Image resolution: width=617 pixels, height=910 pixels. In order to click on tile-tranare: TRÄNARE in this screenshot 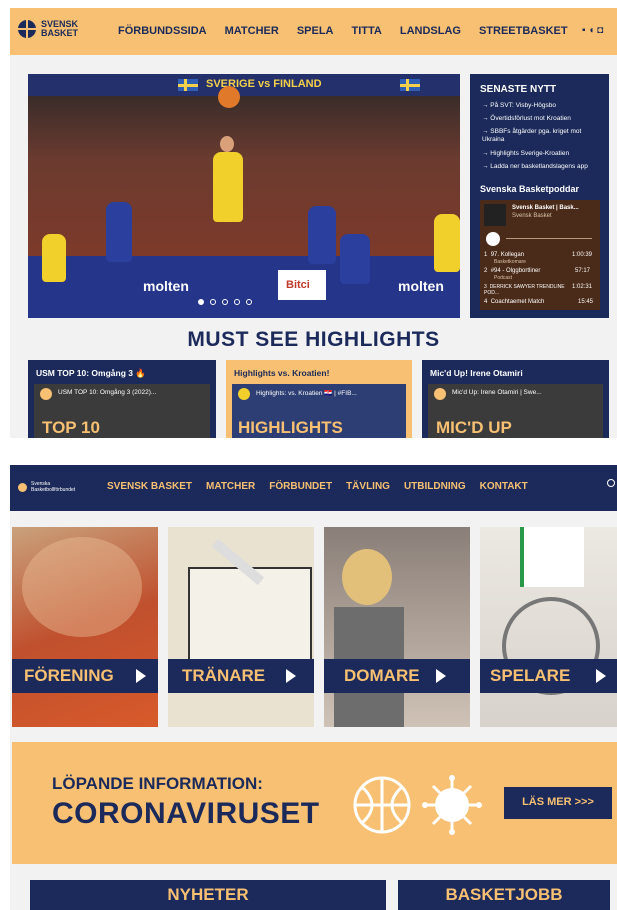, I will do `click(241, 627)`.